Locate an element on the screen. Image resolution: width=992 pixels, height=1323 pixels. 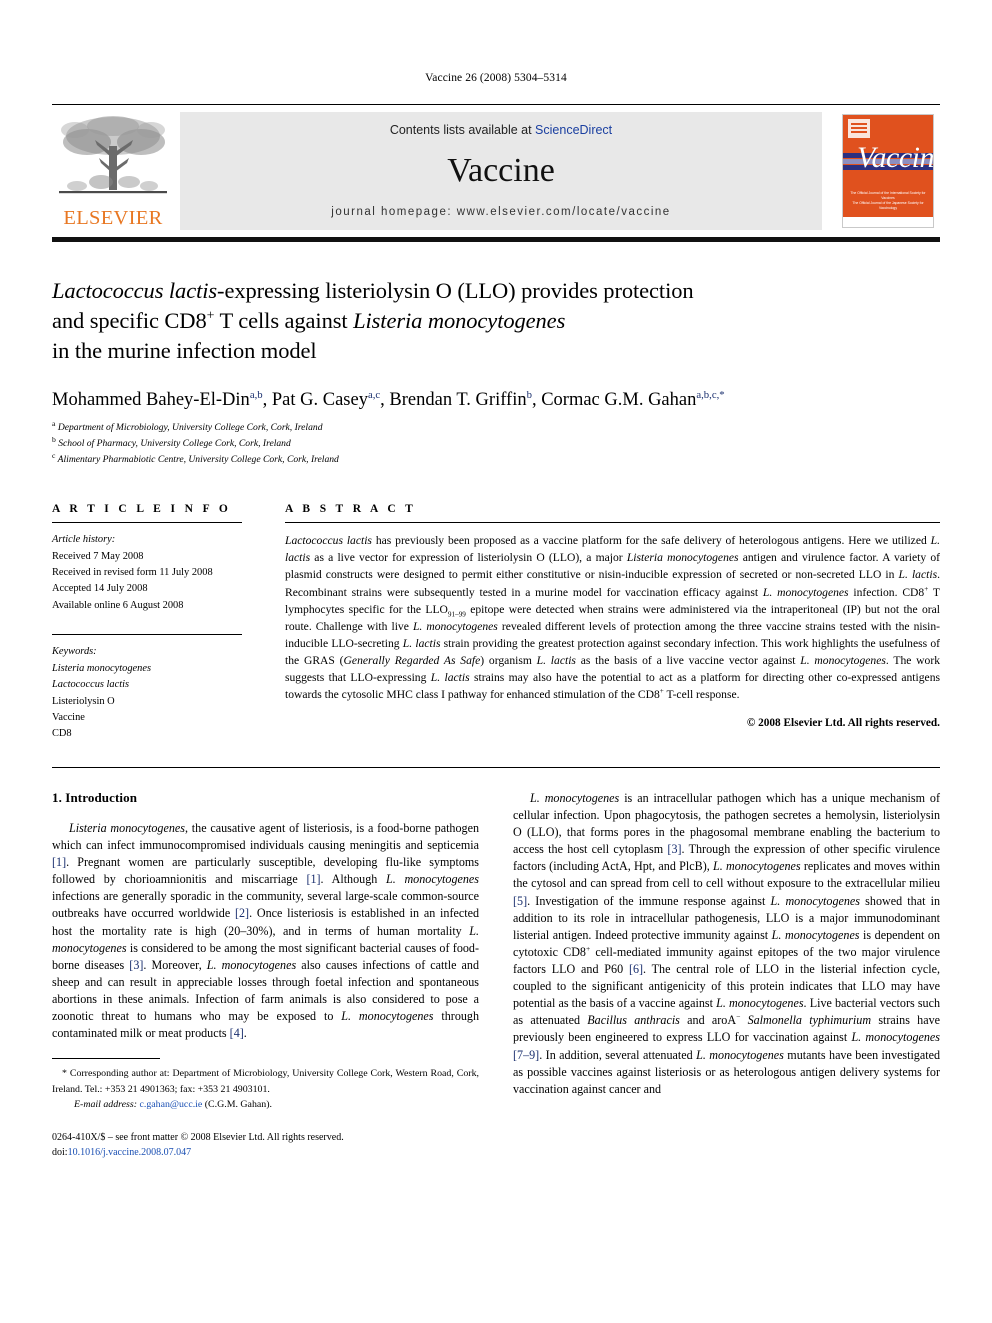
author-name: Mohammed Bahey-El-Din is located at coordinates (151, 400).